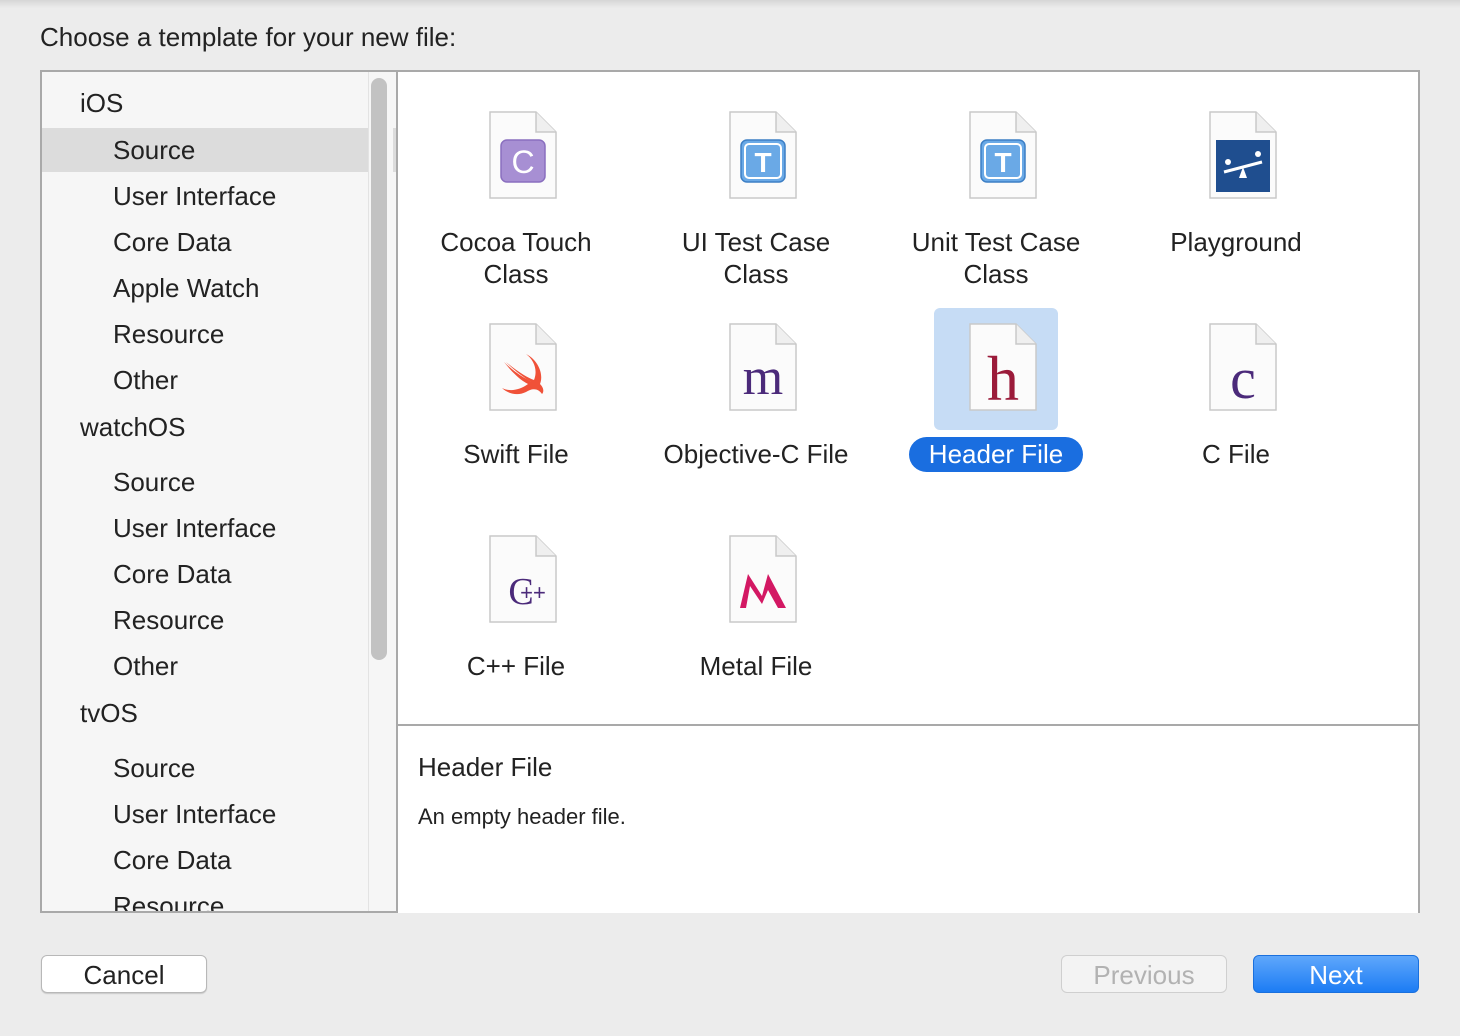 Image resolution: width=1460 pixels, height=1036 pixels. Describe the element at coordinates (763, 579) in the screenshot. I see `metal-file-icon` at that location.